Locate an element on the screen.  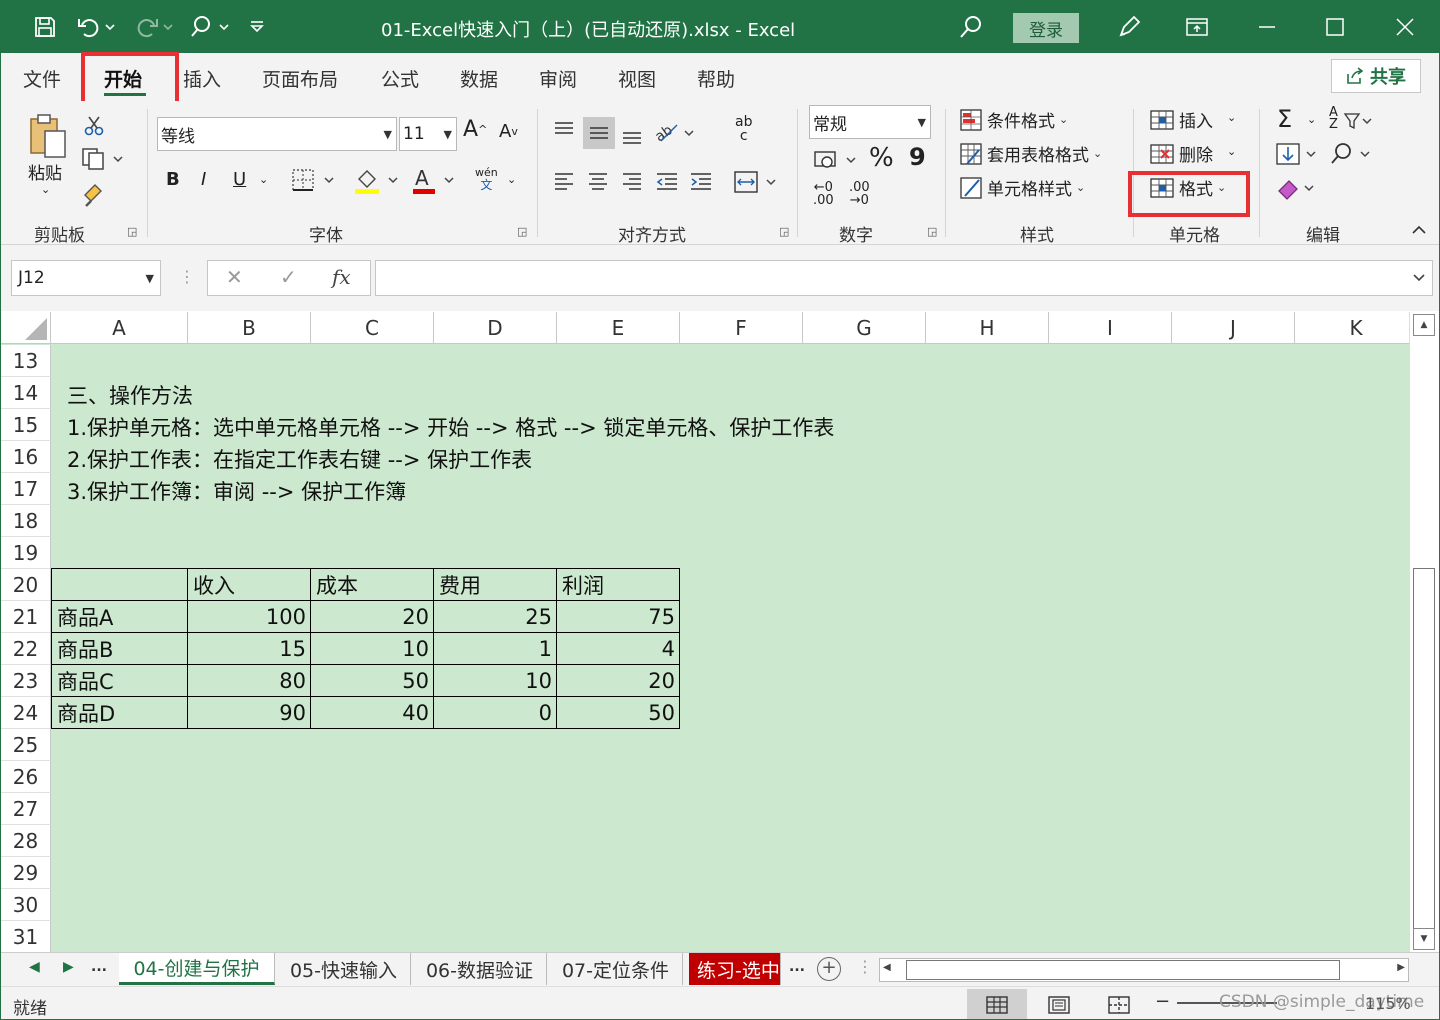
font-launcher-icon: ◲ is located at coordinates (522, 231).